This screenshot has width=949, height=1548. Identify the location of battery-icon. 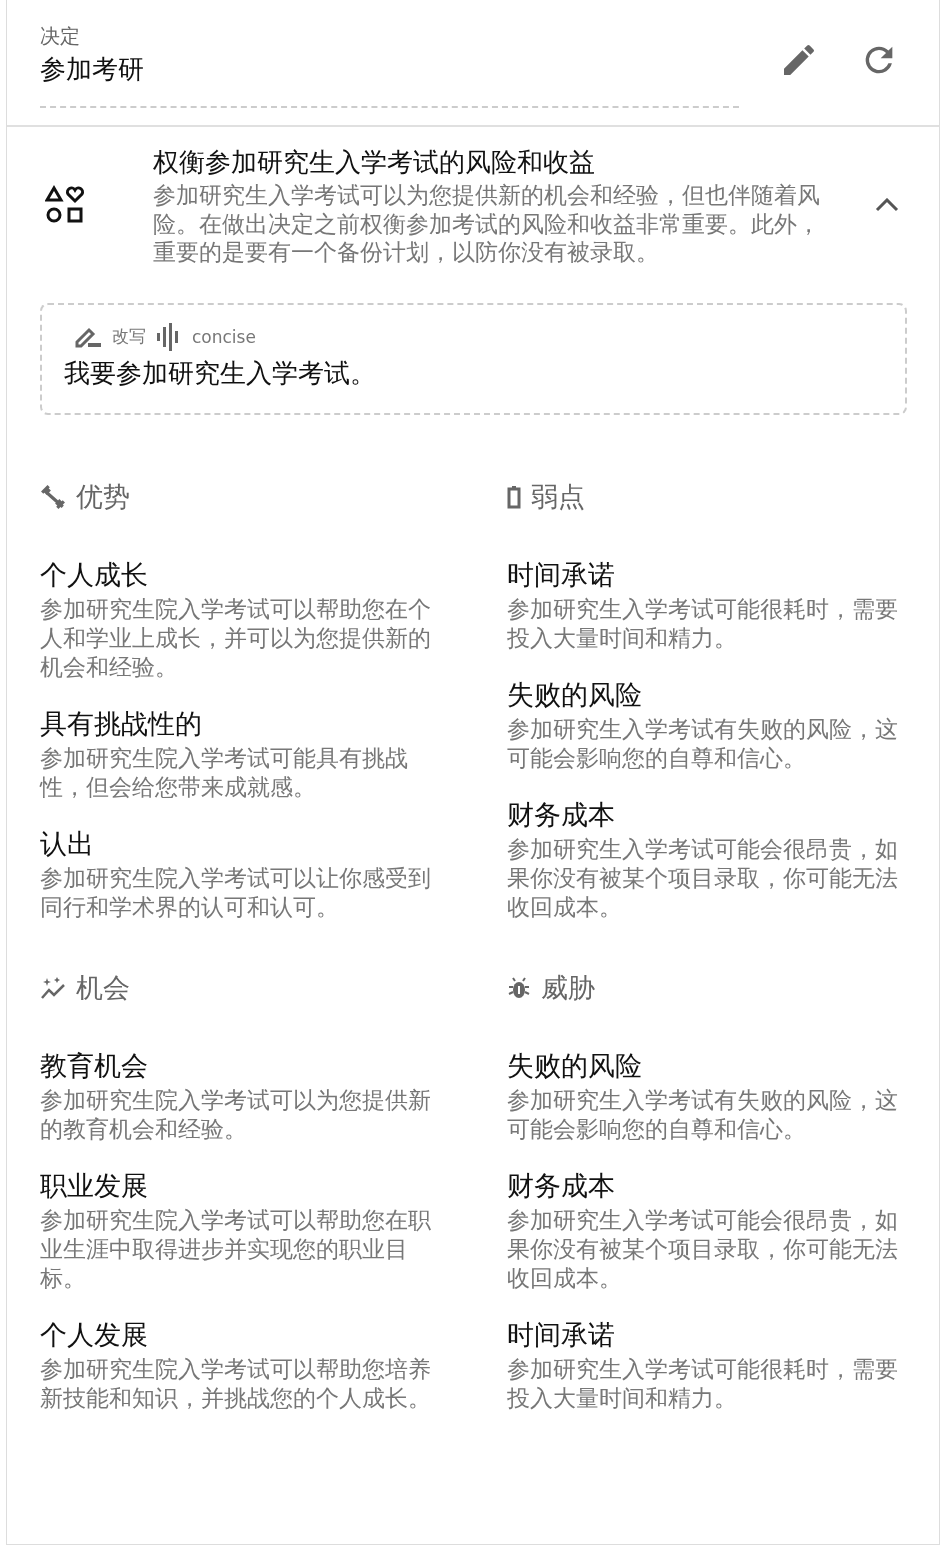
(514, 496).